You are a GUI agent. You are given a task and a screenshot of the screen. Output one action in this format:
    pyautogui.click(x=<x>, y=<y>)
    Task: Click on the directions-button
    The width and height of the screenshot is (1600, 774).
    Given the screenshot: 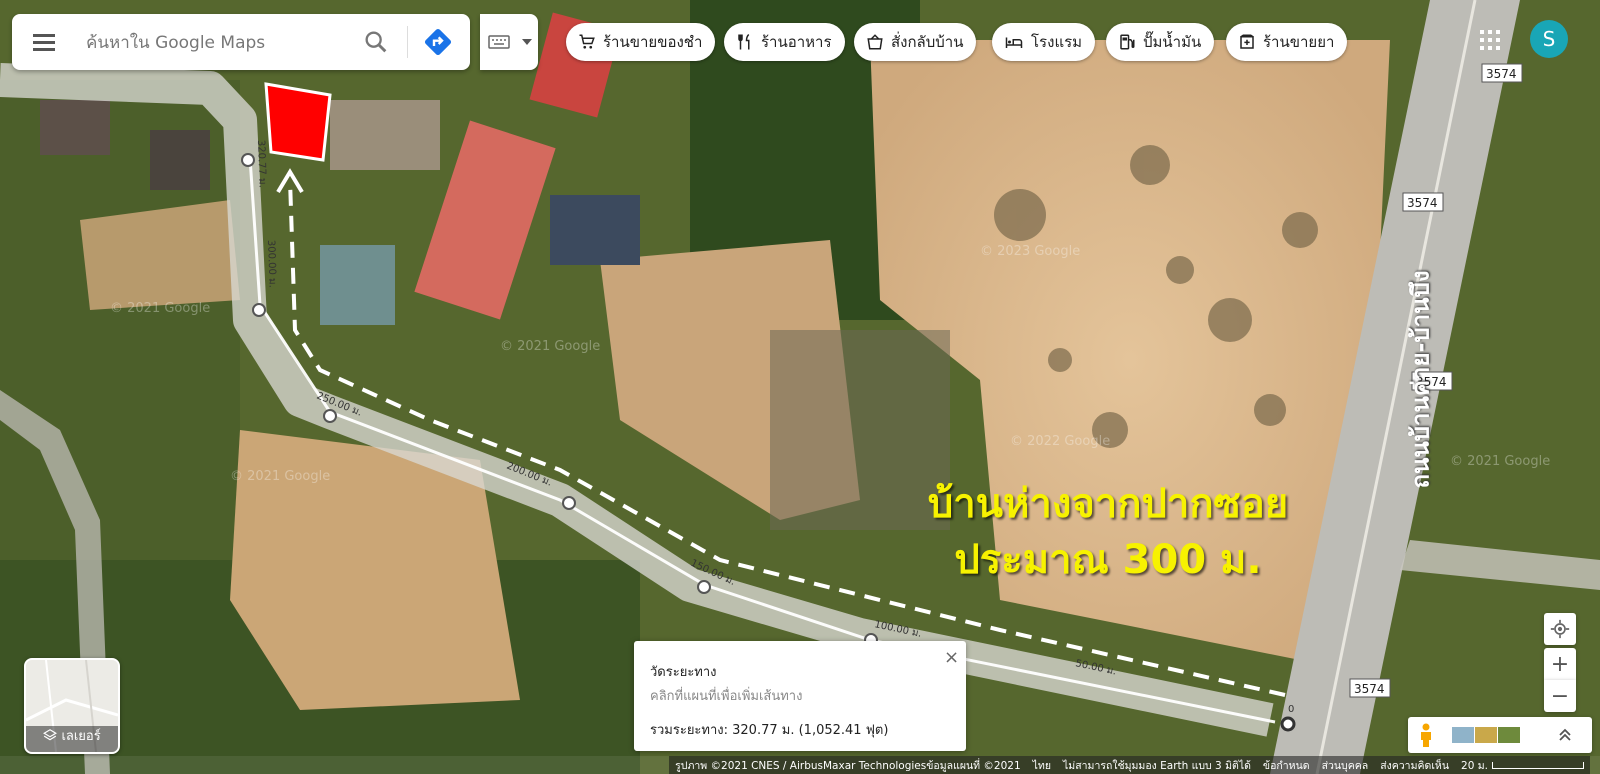 What is the action you would take?
    pyautogui.click(x=438, y=42)
    